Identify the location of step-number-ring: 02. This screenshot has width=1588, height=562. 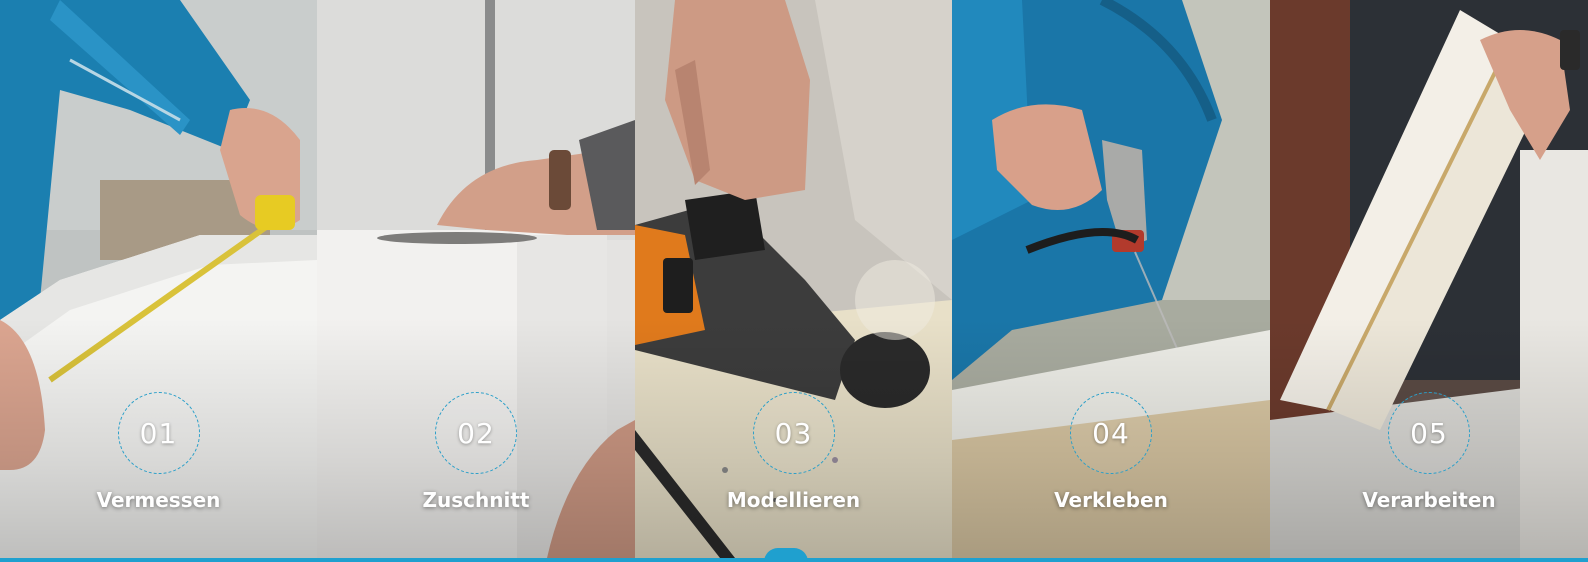
(476, 433).